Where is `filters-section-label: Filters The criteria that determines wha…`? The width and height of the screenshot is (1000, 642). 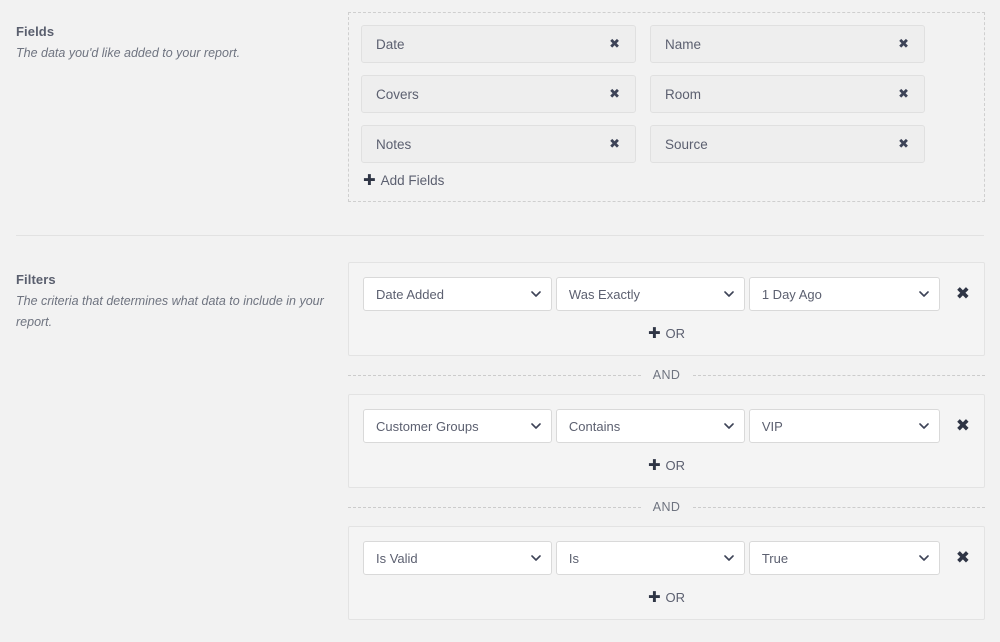 filters-section-label: Filters The criteria that determines wha… is located at coordinates (173, 302).